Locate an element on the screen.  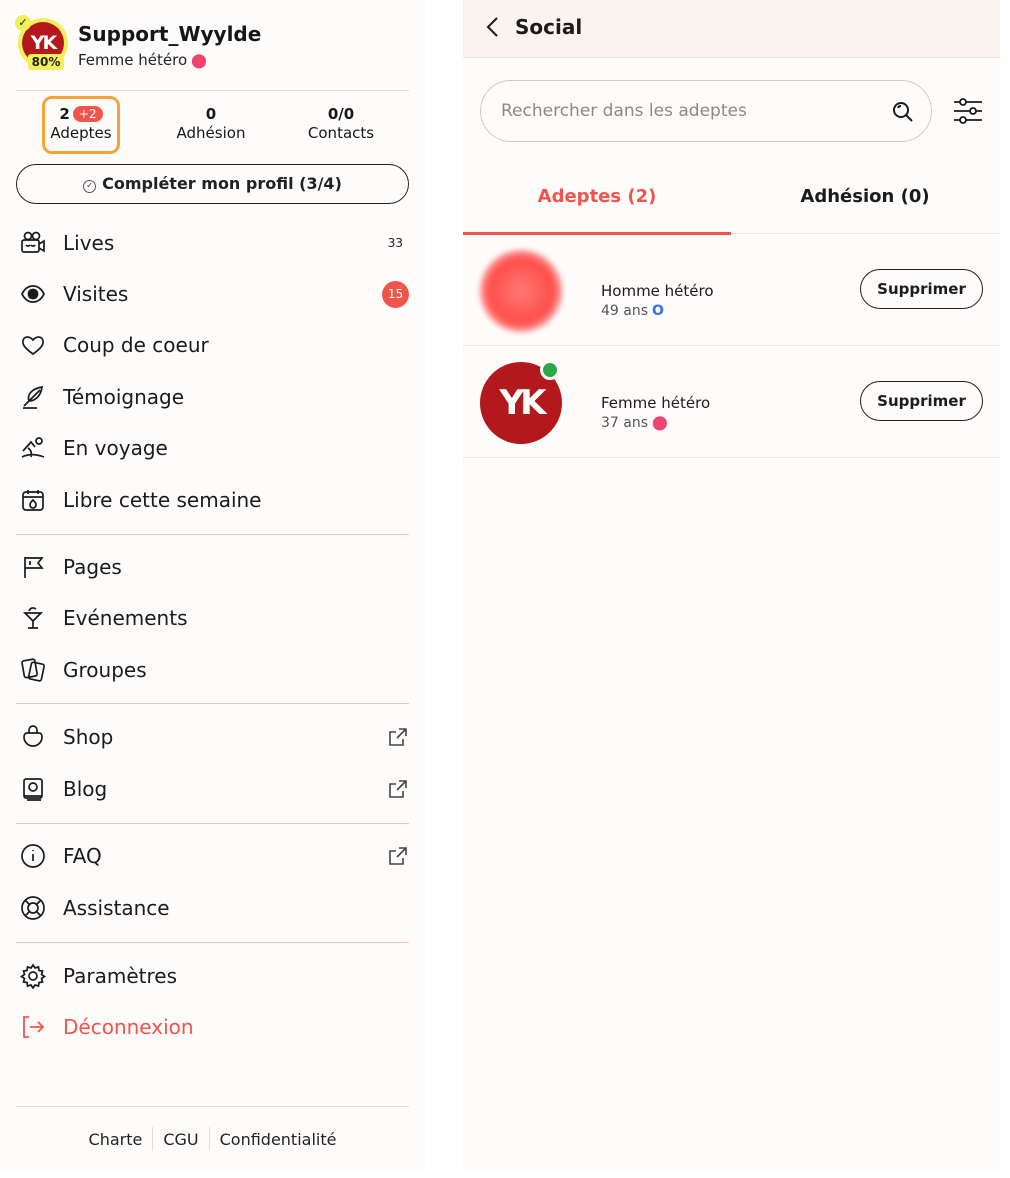
menu-item-deconnexion: Déconnexion is located at coordinates (212, 1027).